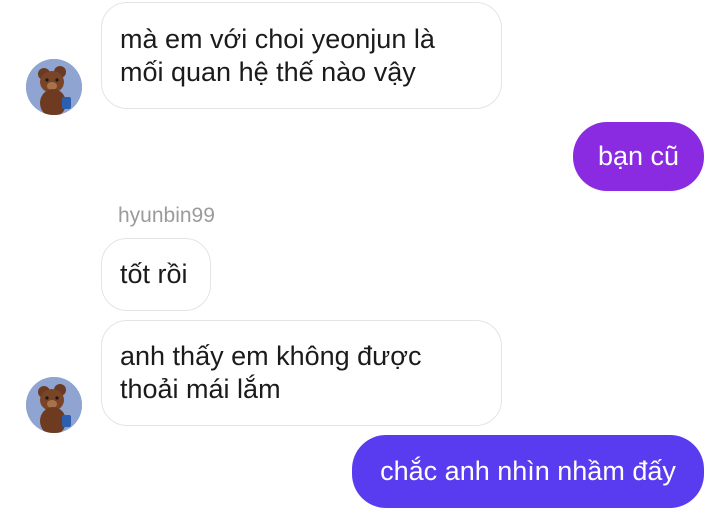 Image resolution: width=720 pixels, height=520 pixels. I want to click on message-text: chắc anh nhìn nhầm đấy, so click(528, 471).